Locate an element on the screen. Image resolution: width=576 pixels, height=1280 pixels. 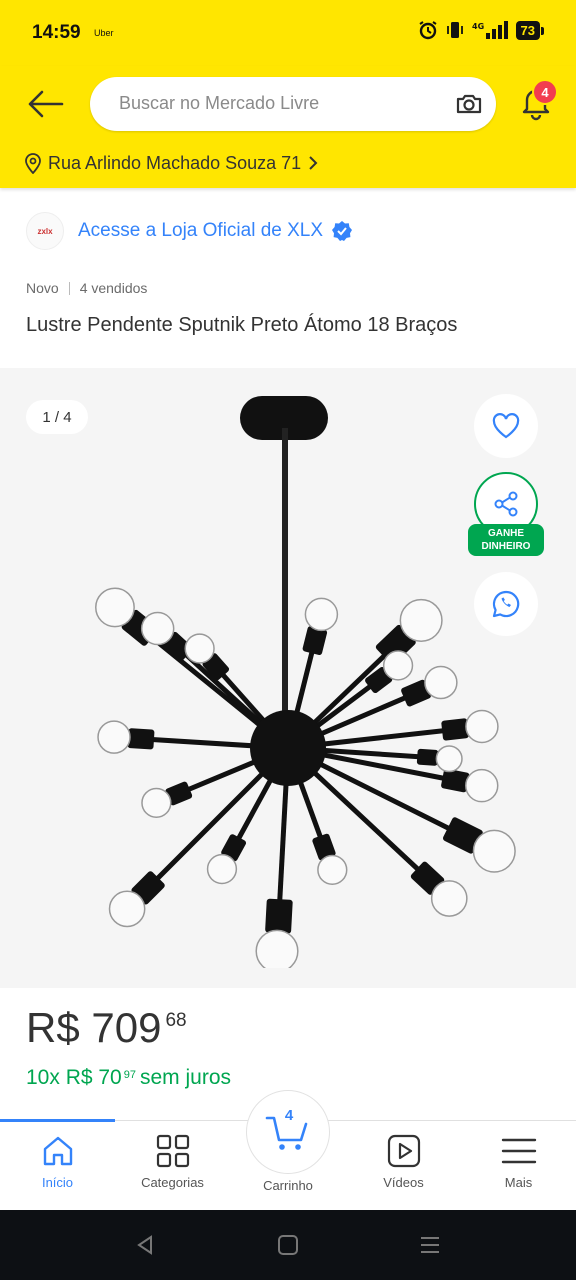
battery-indicator: 73 is located at coordinates (530, 30).